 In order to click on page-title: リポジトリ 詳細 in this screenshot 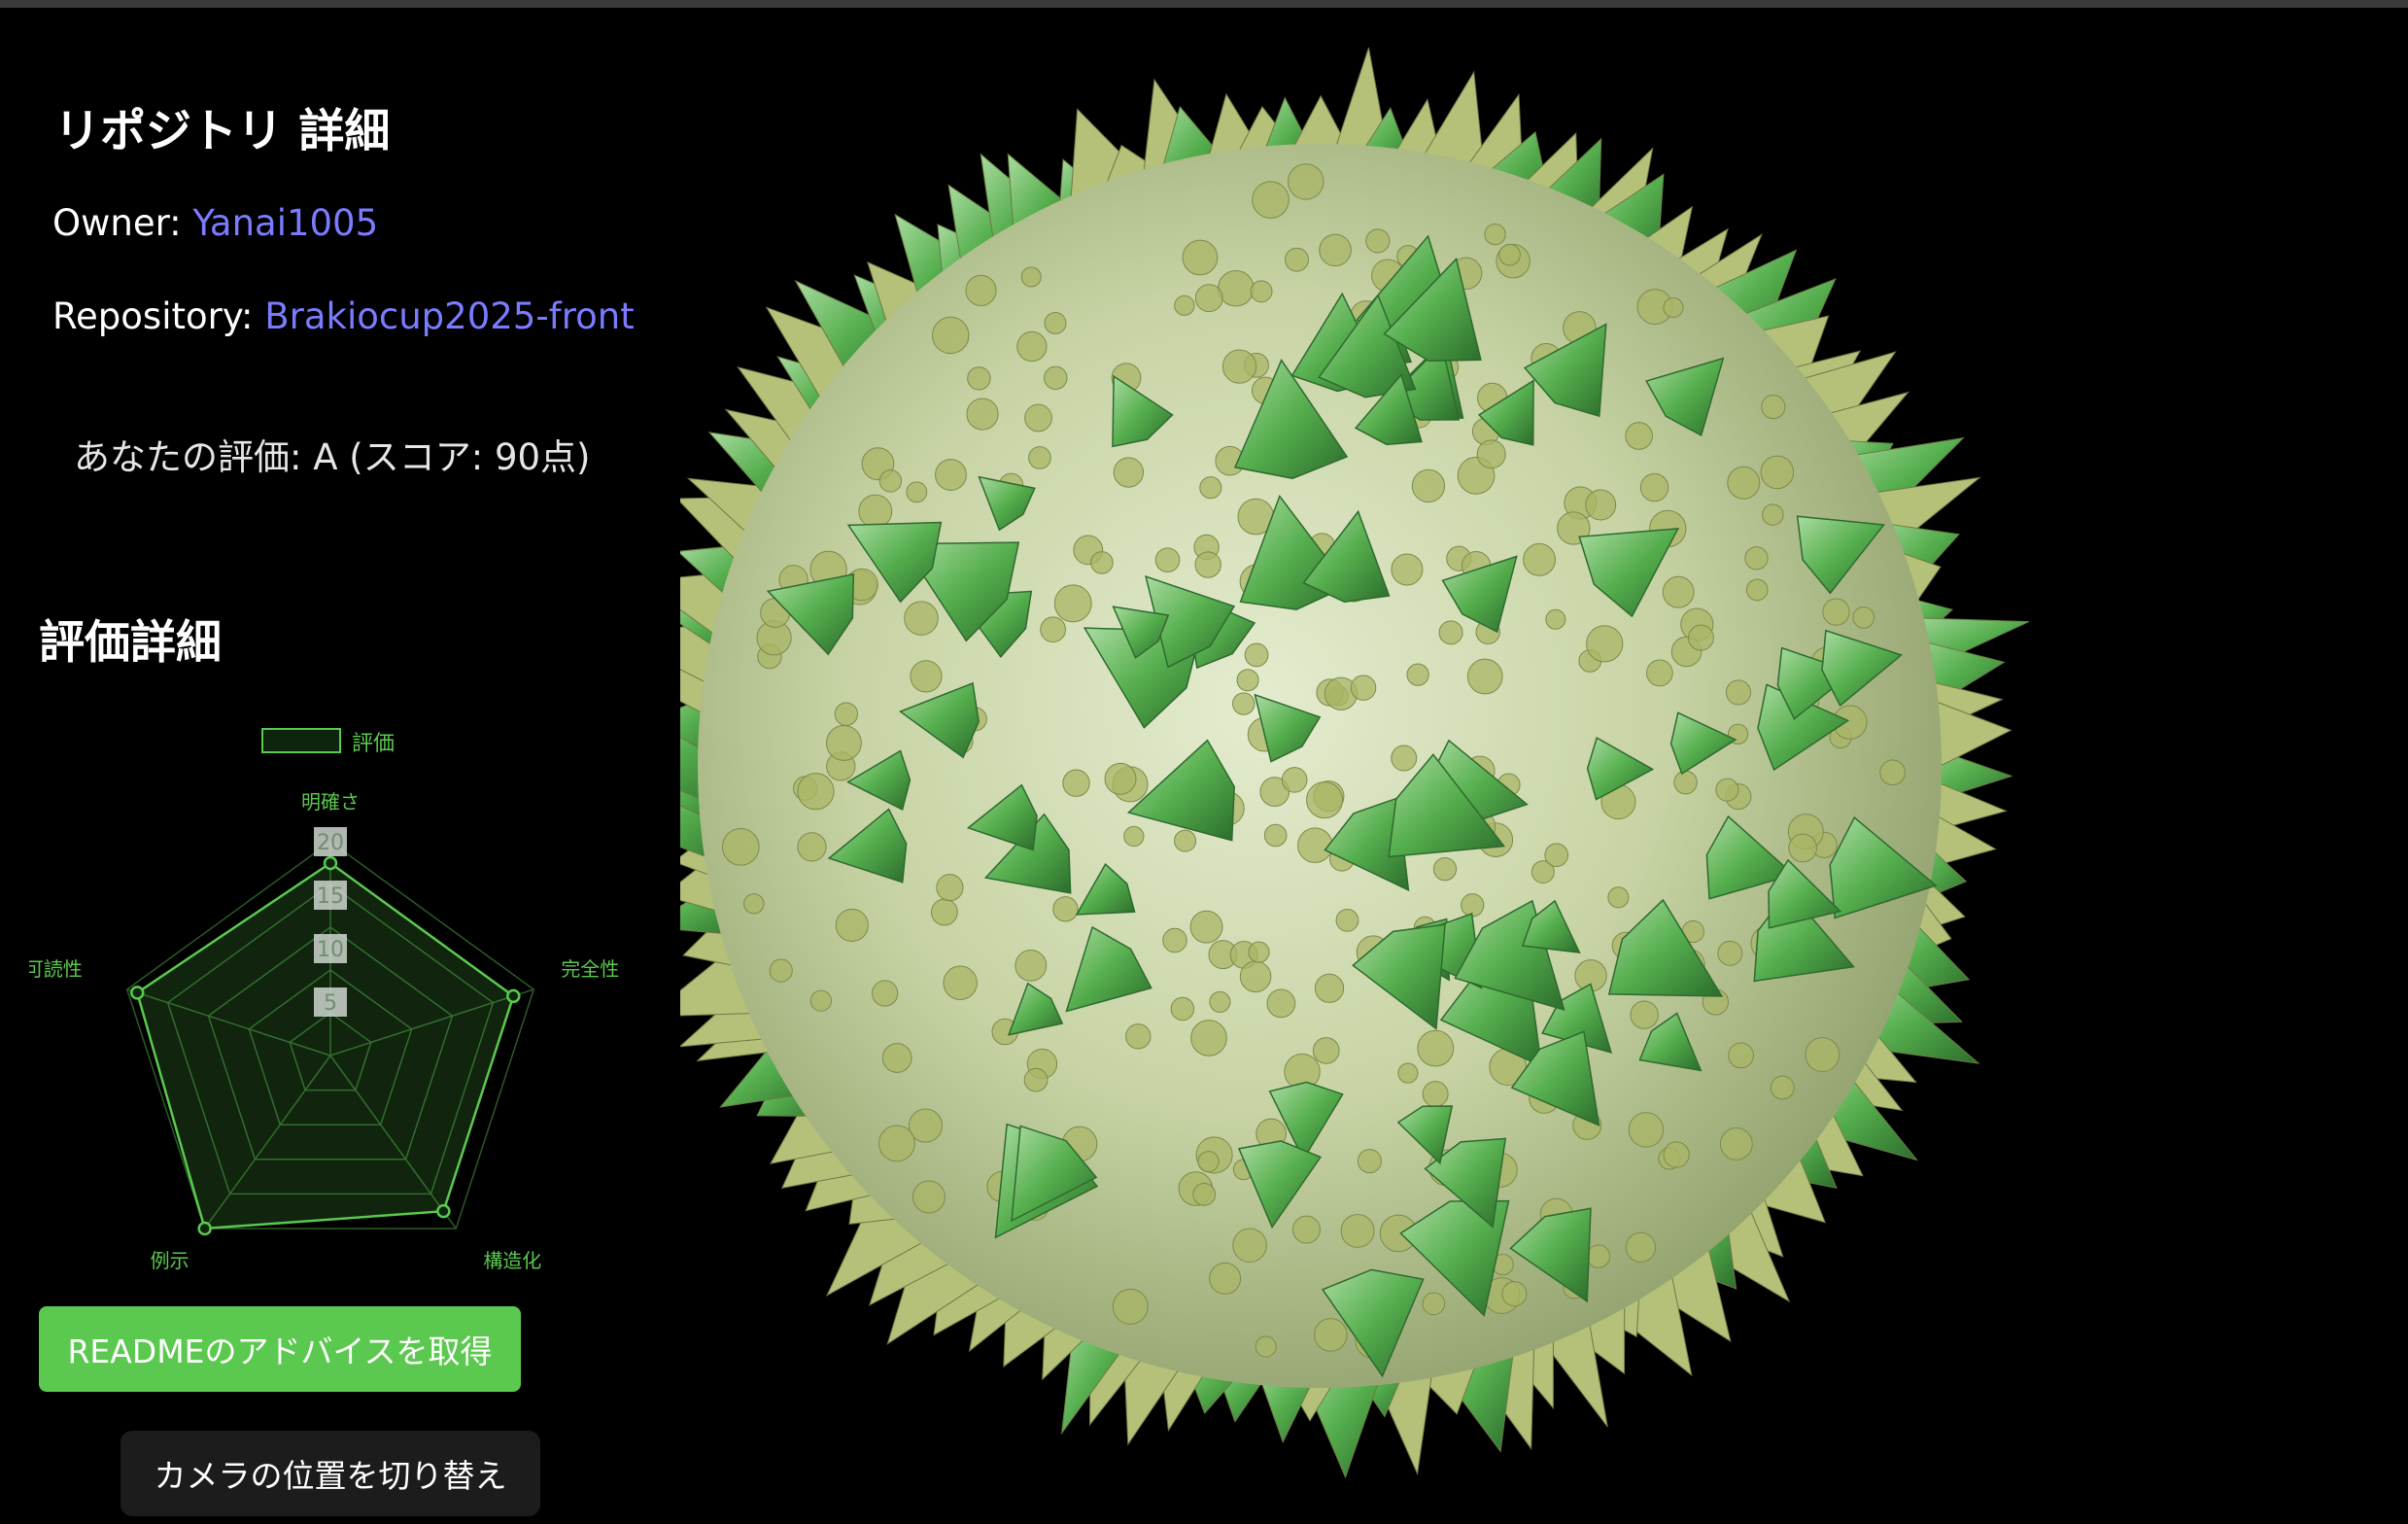, I will do `click(223, 132)`.